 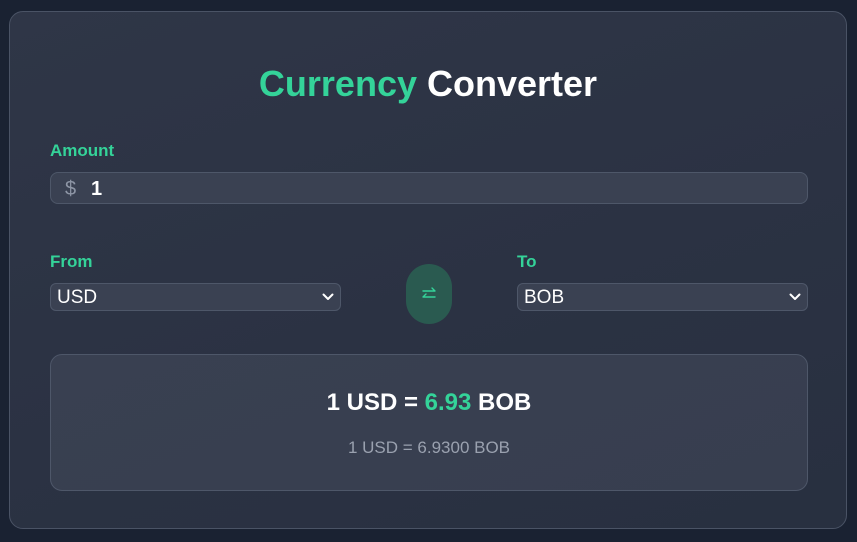 I want to click on title-rest: Converter, so click(x=512, y=83).